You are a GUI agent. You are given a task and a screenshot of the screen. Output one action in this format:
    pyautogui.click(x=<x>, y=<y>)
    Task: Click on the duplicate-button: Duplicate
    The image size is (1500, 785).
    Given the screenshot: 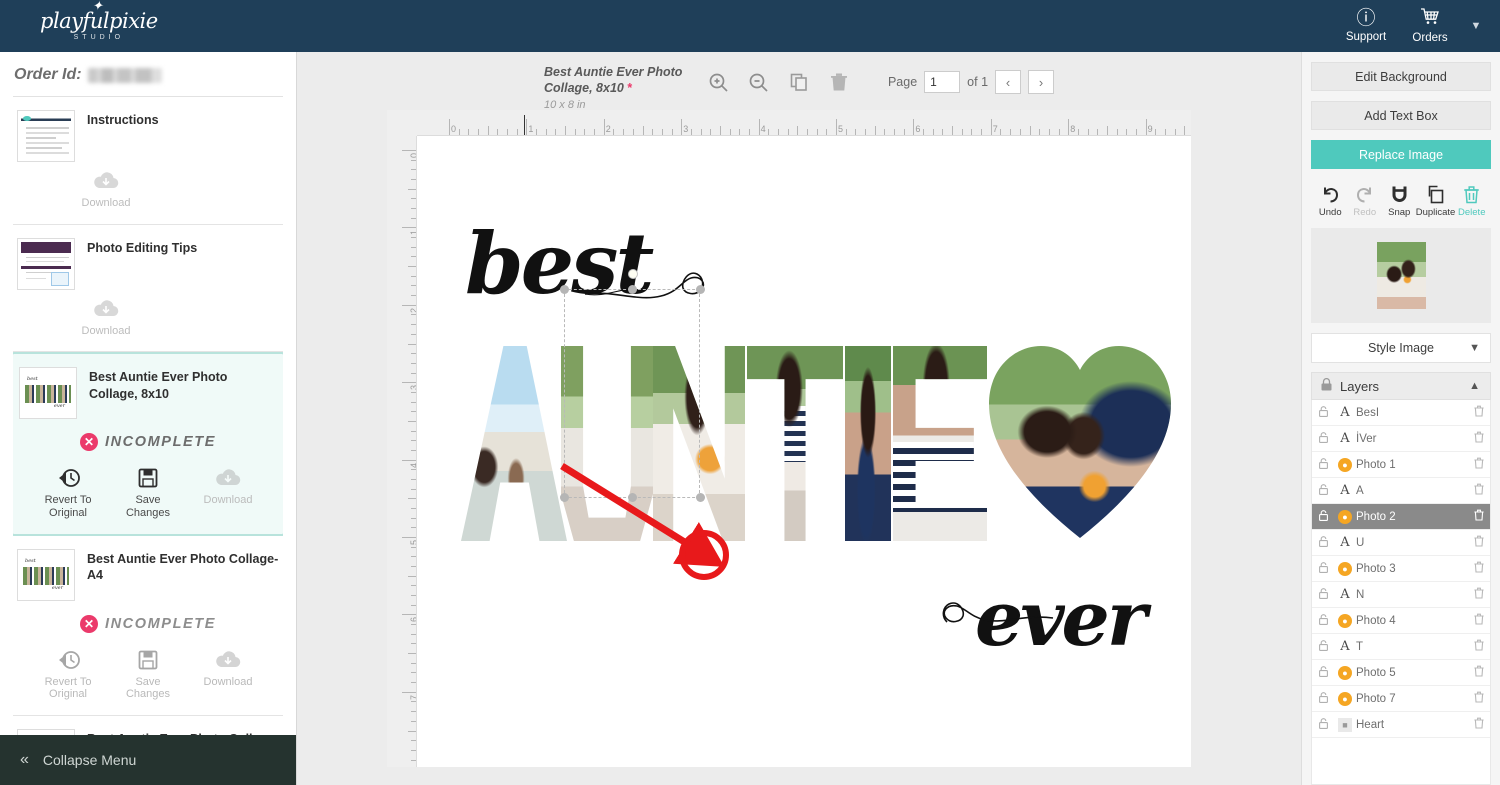 What is the action you would take?
    pyautogui.click(x=1435, y=200)
    